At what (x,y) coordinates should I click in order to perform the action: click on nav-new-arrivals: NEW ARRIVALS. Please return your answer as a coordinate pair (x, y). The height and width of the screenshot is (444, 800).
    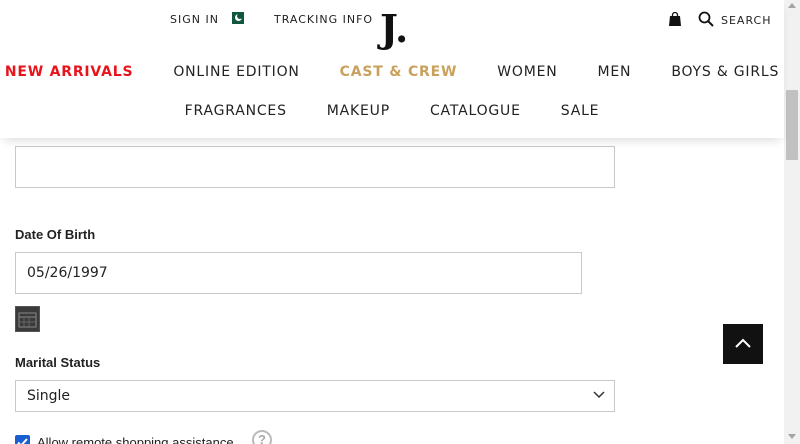
    Looking at the image, I should click on (69, 72).